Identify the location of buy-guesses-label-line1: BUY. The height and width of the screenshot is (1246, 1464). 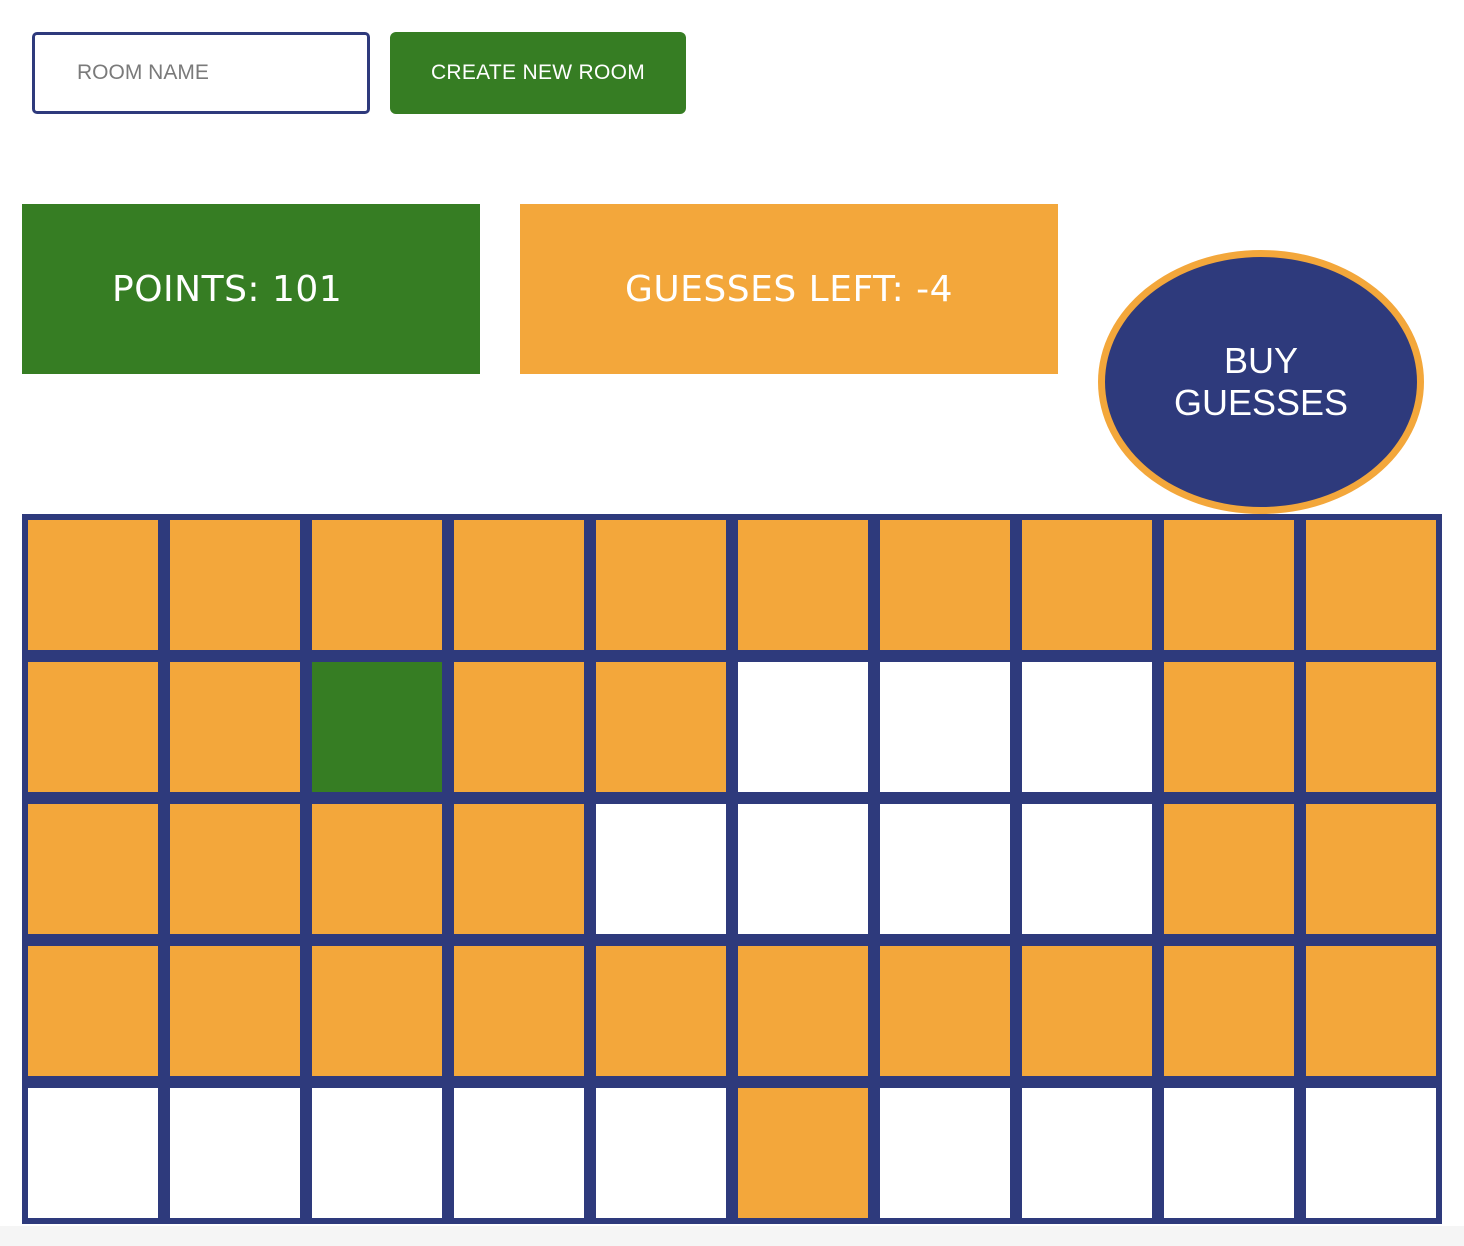
(1261, 360).